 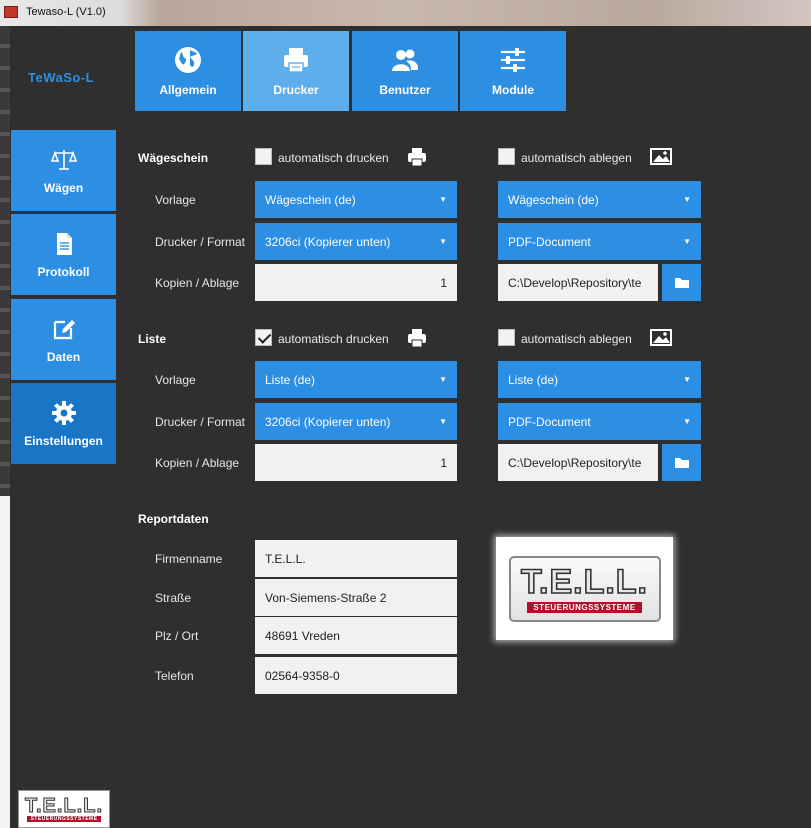 I want to click on sidebar-item-einstellungen: Einstellungen, so click(x=63, y=423).